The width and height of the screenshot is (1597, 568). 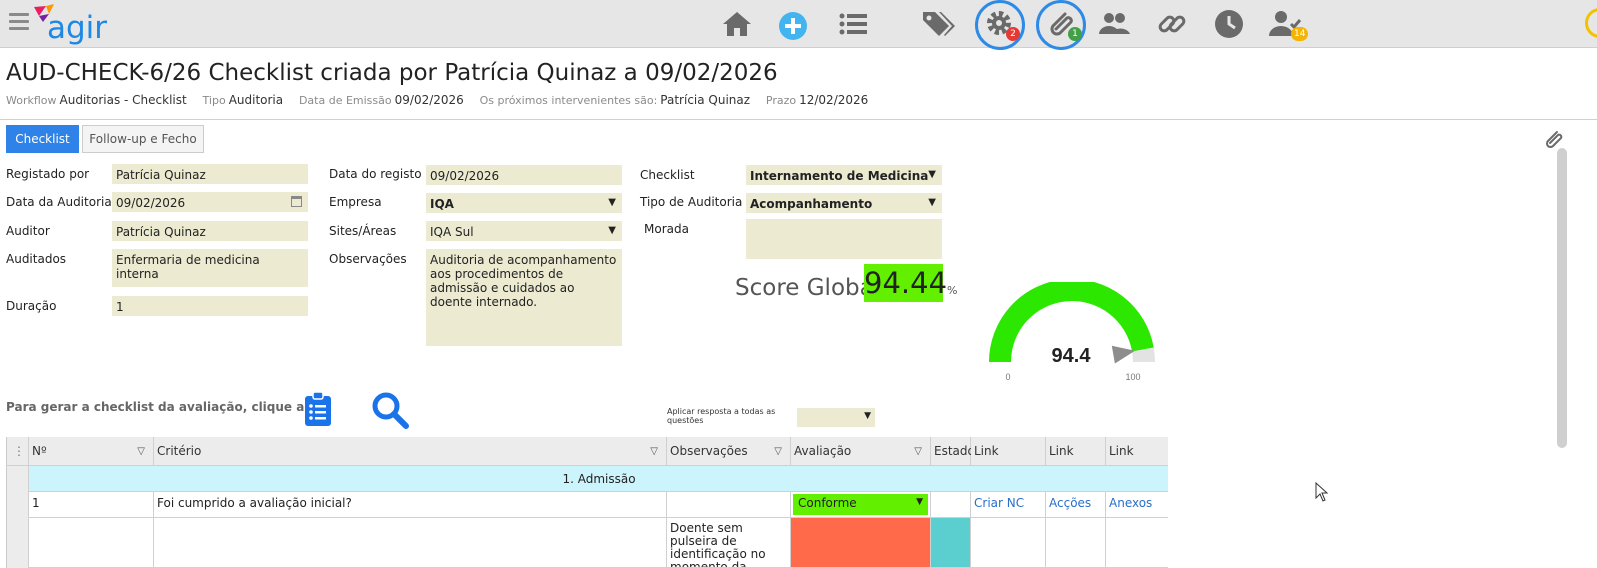 I want to click on create-nc-link: Criar NC, so click(x=1008, y=505).